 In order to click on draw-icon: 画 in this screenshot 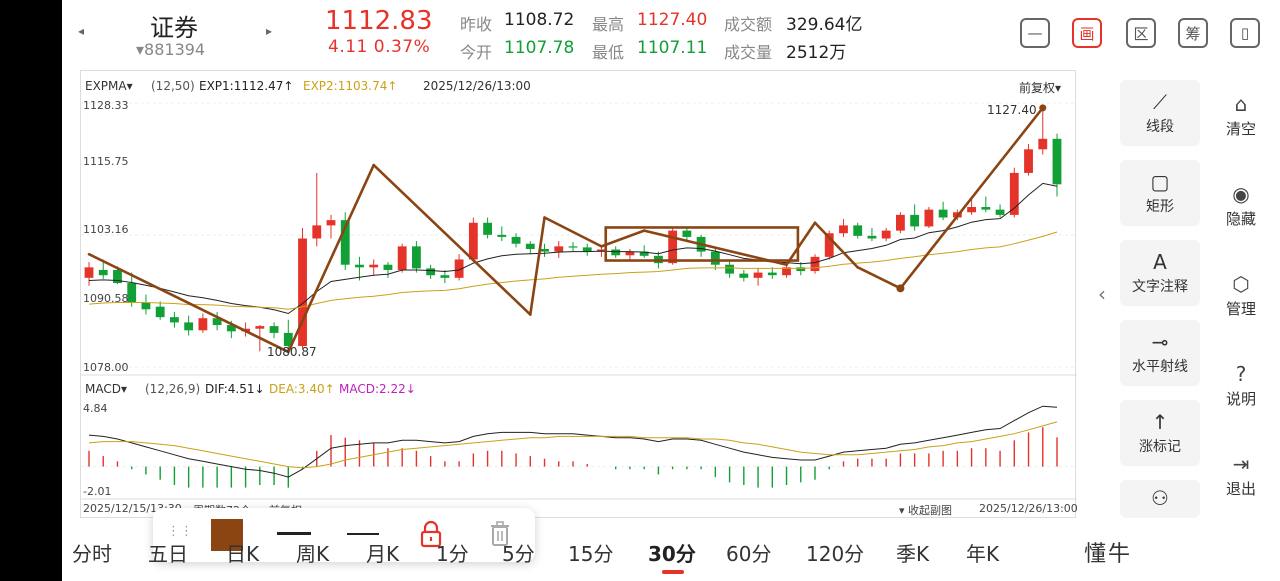, I will do `click(1087, 33)`.